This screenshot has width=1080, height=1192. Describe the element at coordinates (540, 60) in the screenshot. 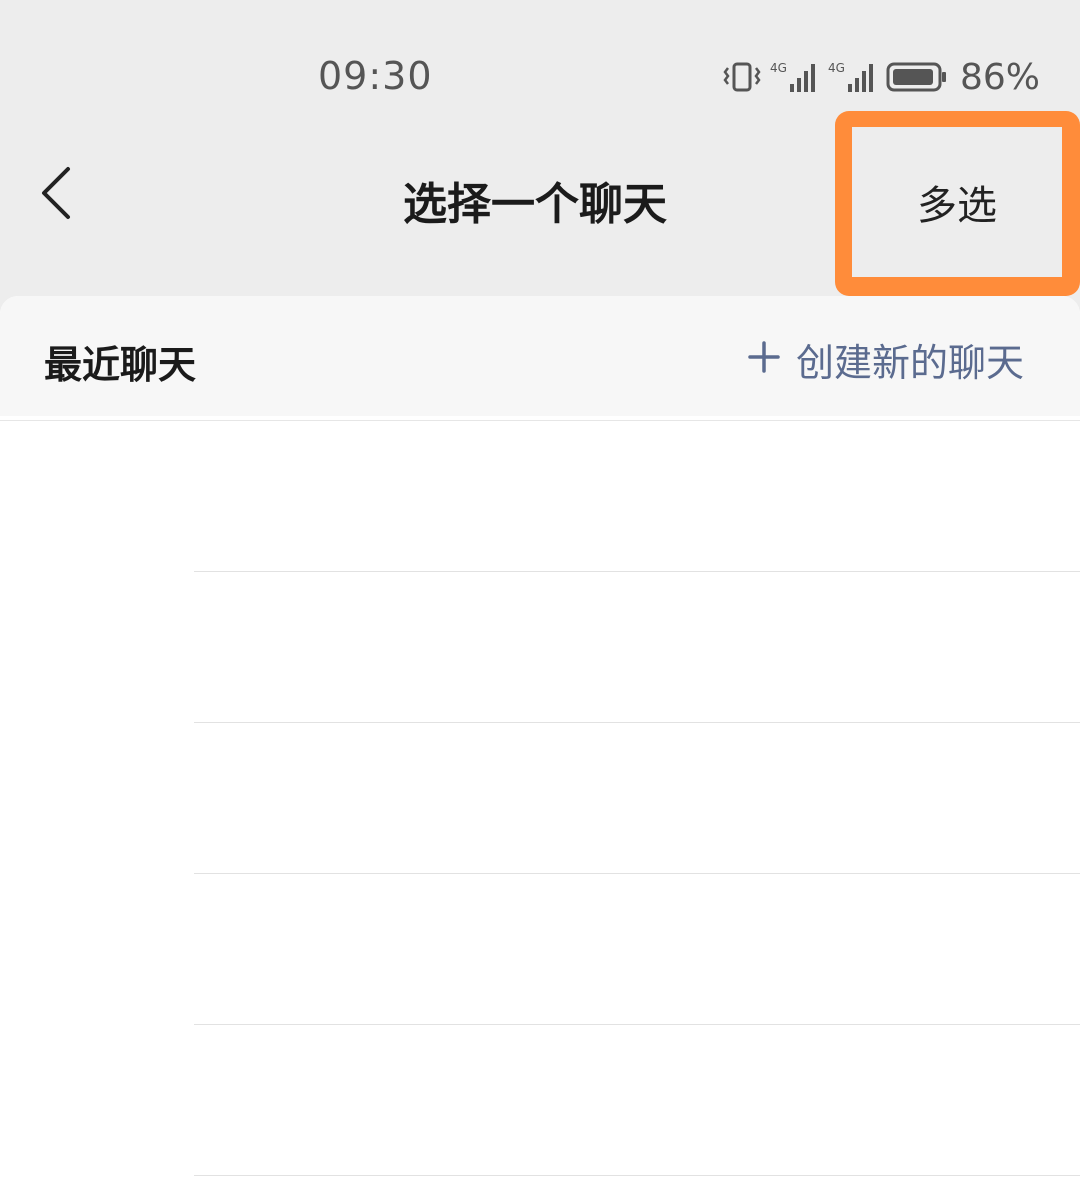

I see `status-bar: 09:30 4G 4G 86%` at that location.